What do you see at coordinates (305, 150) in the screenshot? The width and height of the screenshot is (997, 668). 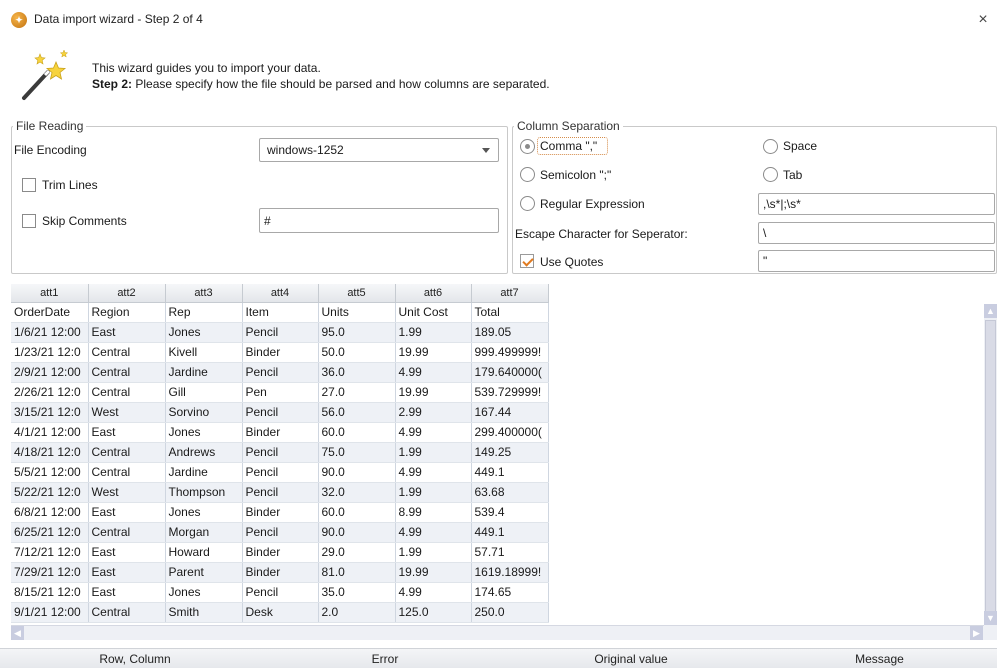 I see `file-encoding-value: windows-1252` at bounding box center [305, 150].